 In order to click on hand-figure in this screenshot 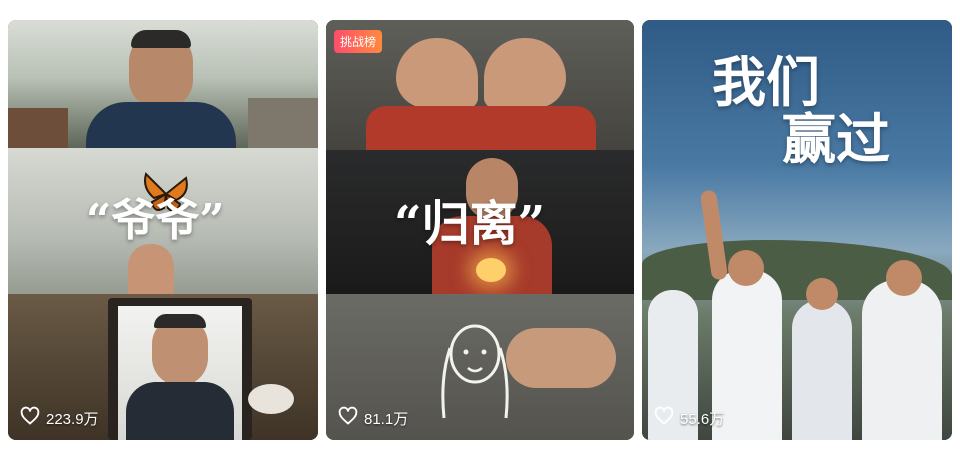, I will do `click(151, 269)`.